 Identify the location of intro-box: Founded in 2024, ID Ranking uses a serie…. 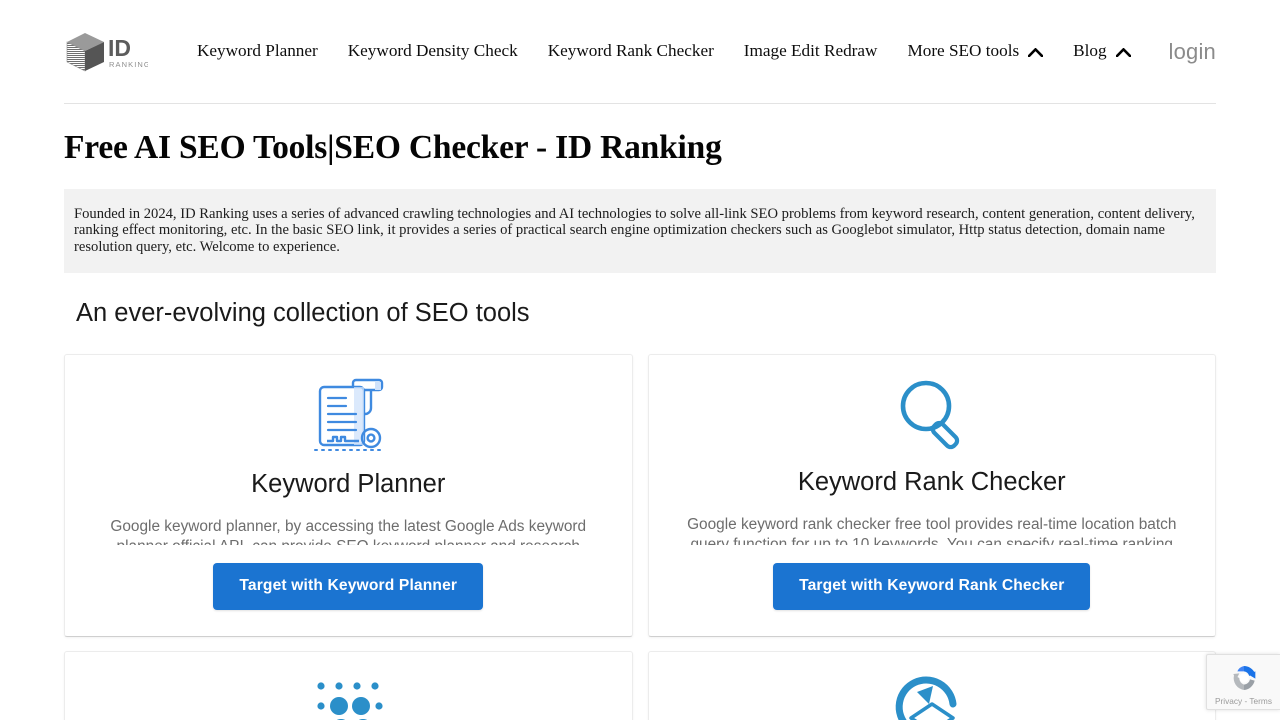
(640, 231).